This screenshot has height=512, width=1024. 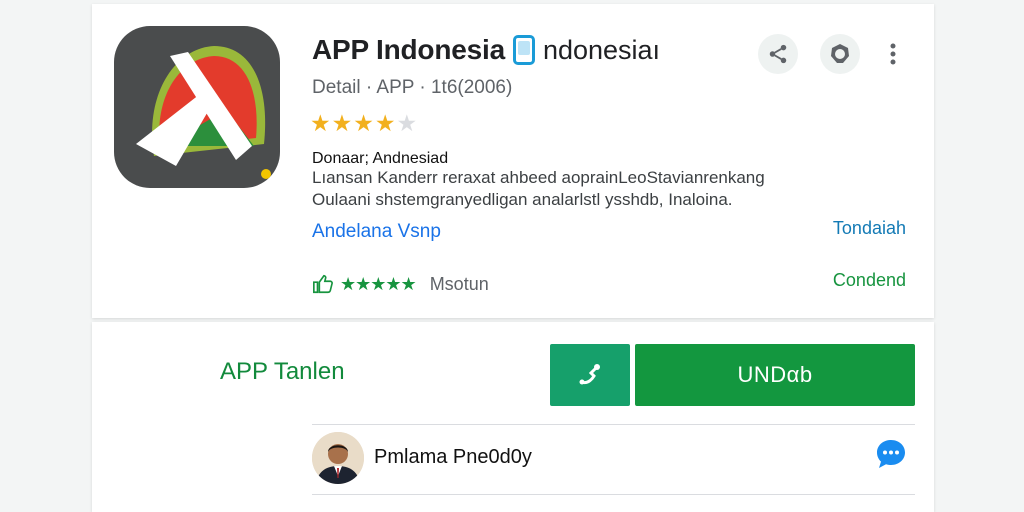 What do you see at coordinates (453, 457) in the screenshot?
I see `developer-name: Pmlama Pne0d0y` at bounding box center [453, 457].